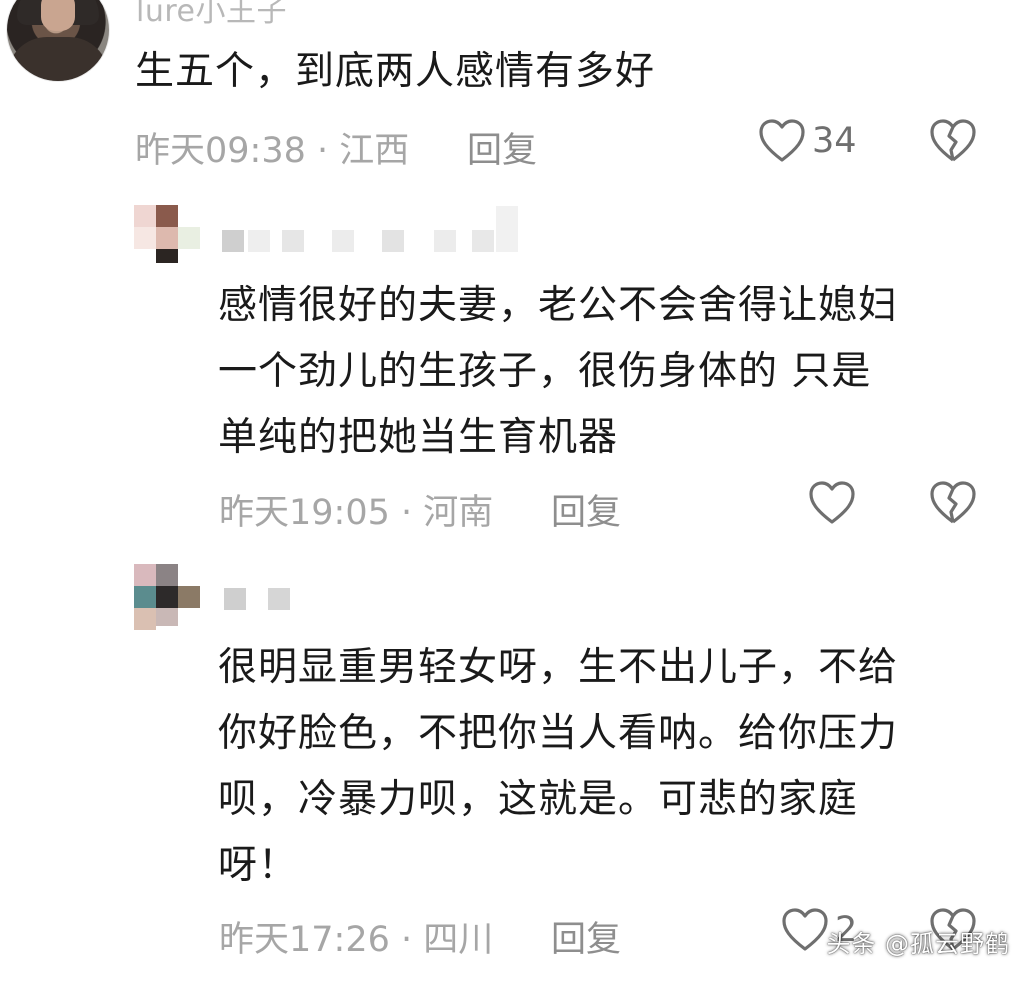  What do you see at coordinates (918, 944) in the screenshot?
I see `watermark: 头条 @孤云野鹤` at bounding box center [918, 944].